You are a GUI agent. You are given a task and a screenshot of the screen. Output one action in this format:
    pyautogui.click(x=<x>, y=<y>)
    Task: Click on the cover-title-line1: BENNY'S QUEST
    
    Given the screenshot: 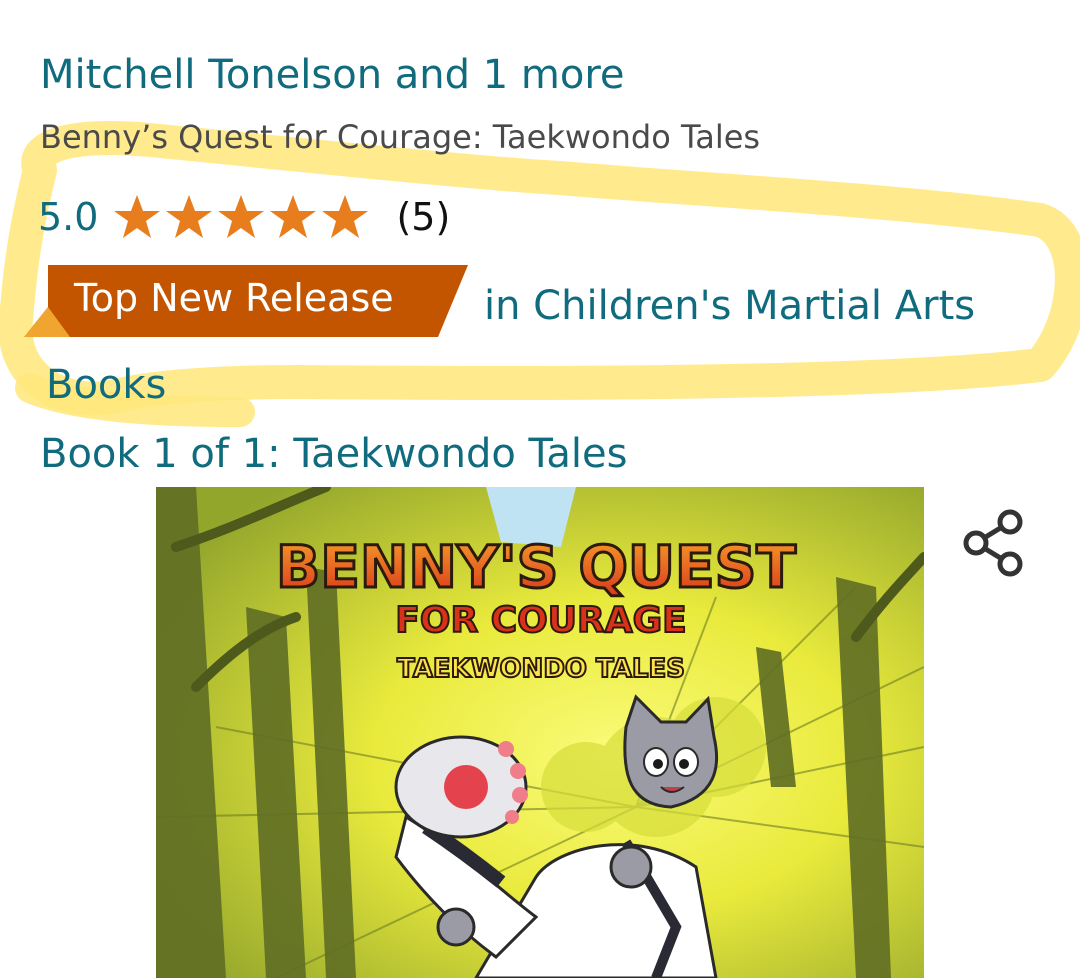 What is the action you would take?
    pyautogui.click(x=536, y=567)
    